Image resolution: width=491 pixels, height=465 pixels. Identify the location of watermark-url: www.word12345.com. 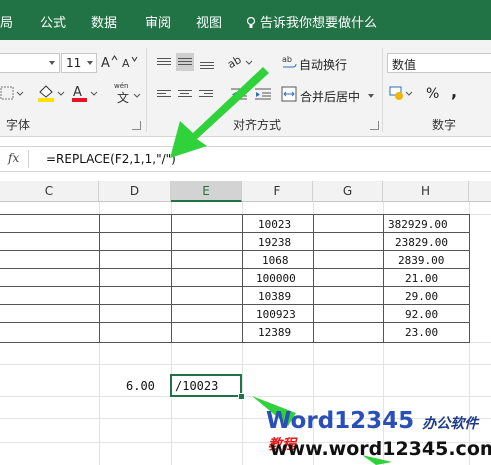
(380, 449).